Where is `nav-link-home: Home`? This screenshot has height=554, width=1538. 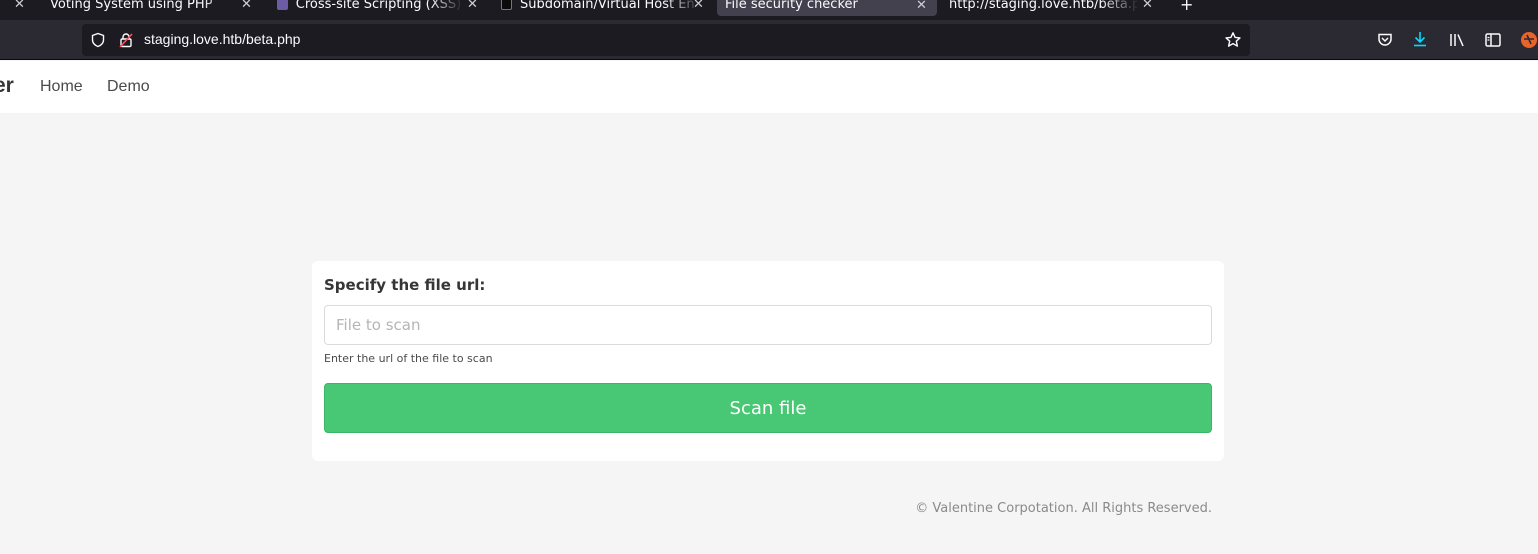 nav-link-home: Home is located at coordinates (61, 87).